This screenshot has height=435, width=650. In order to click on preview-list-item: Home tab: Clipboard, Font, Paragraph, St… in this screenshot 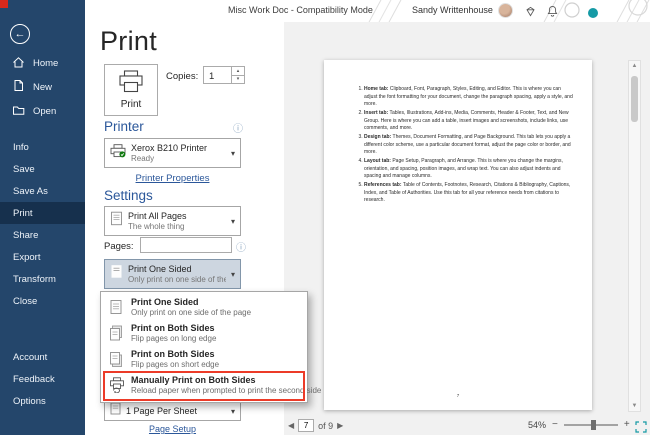, I will do `click(469, 97)`.